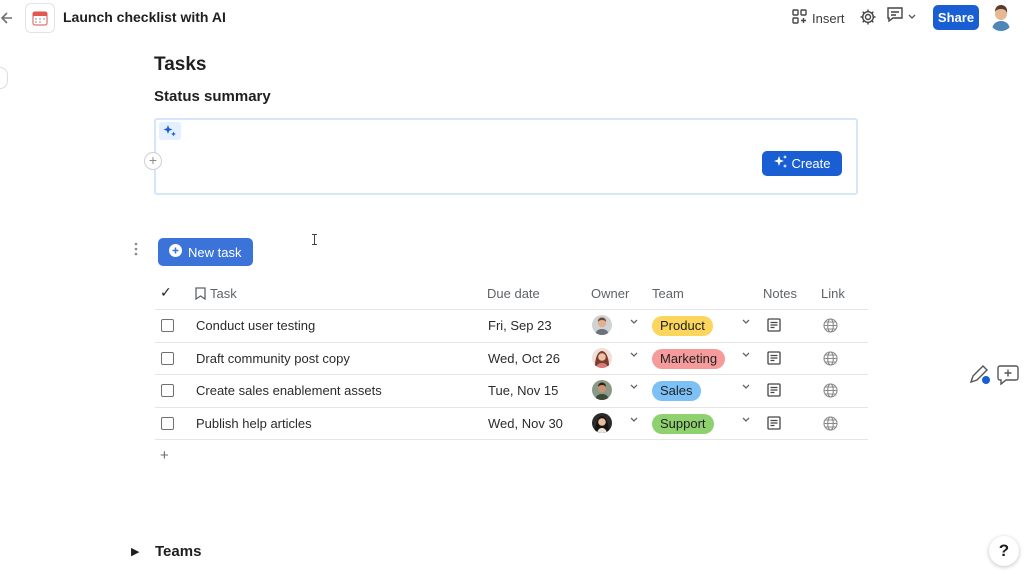 This screenshot has width=1024, height=574. Describe the element at coordinates (780, 293) in the screenshot. I see `header-notes: Notes` at that location.